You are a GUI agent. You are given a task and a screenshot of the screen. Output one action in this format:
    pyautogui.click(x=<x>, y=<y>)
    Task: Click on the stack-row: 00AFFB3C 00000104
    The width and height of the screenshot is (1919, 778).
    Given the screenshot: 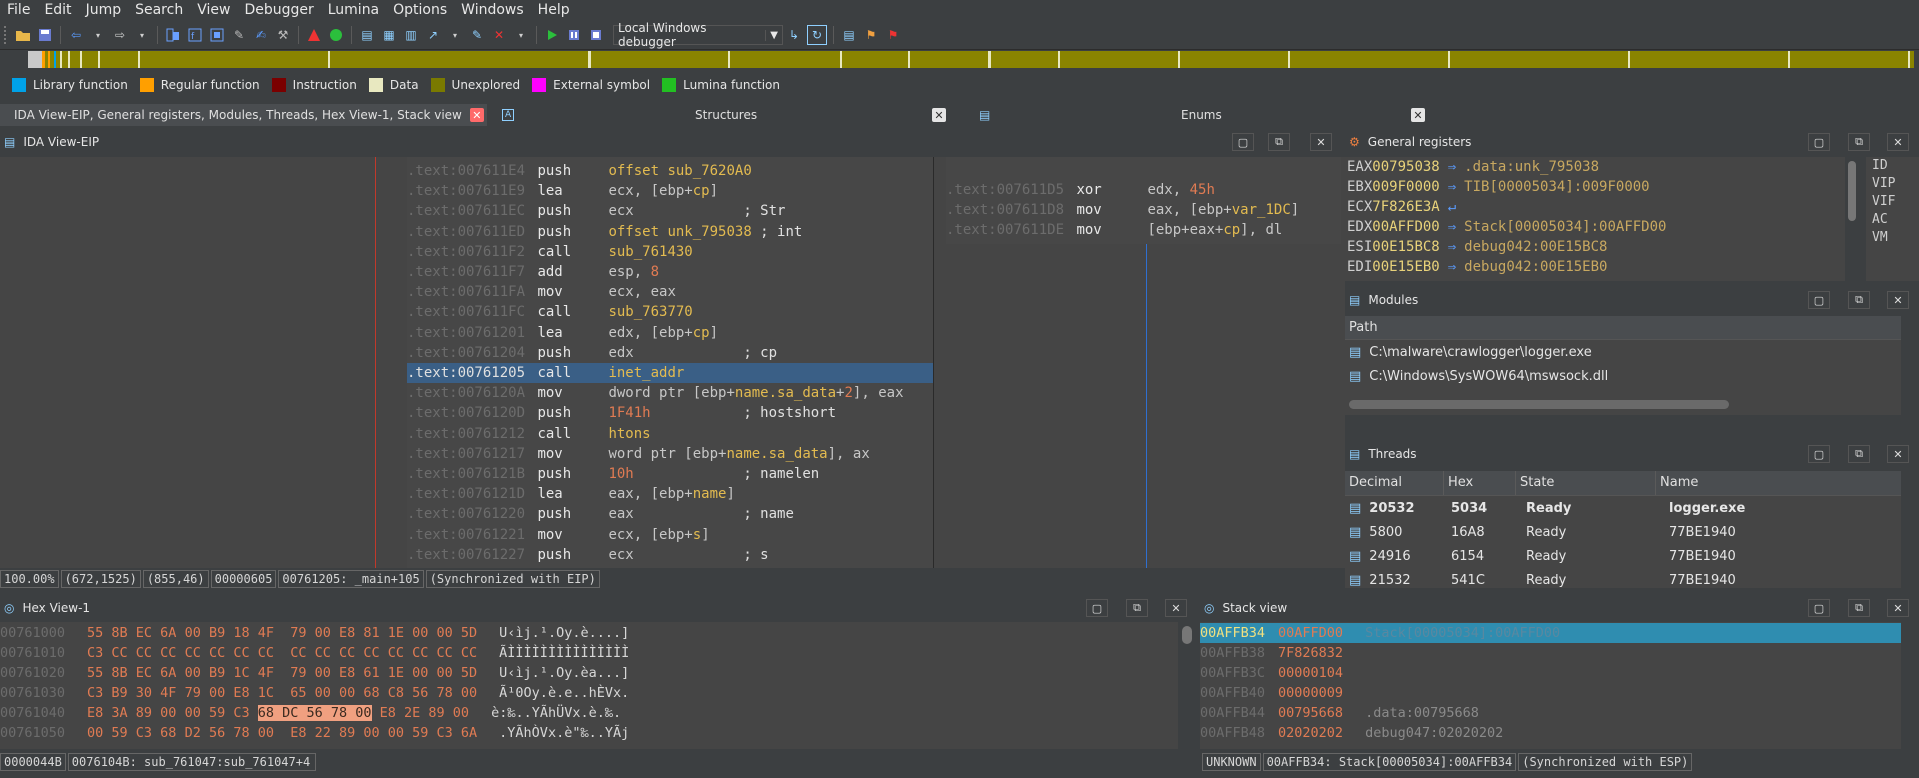 What is the action you would take?
    pyautogui.click(x=1550, y=673)
    